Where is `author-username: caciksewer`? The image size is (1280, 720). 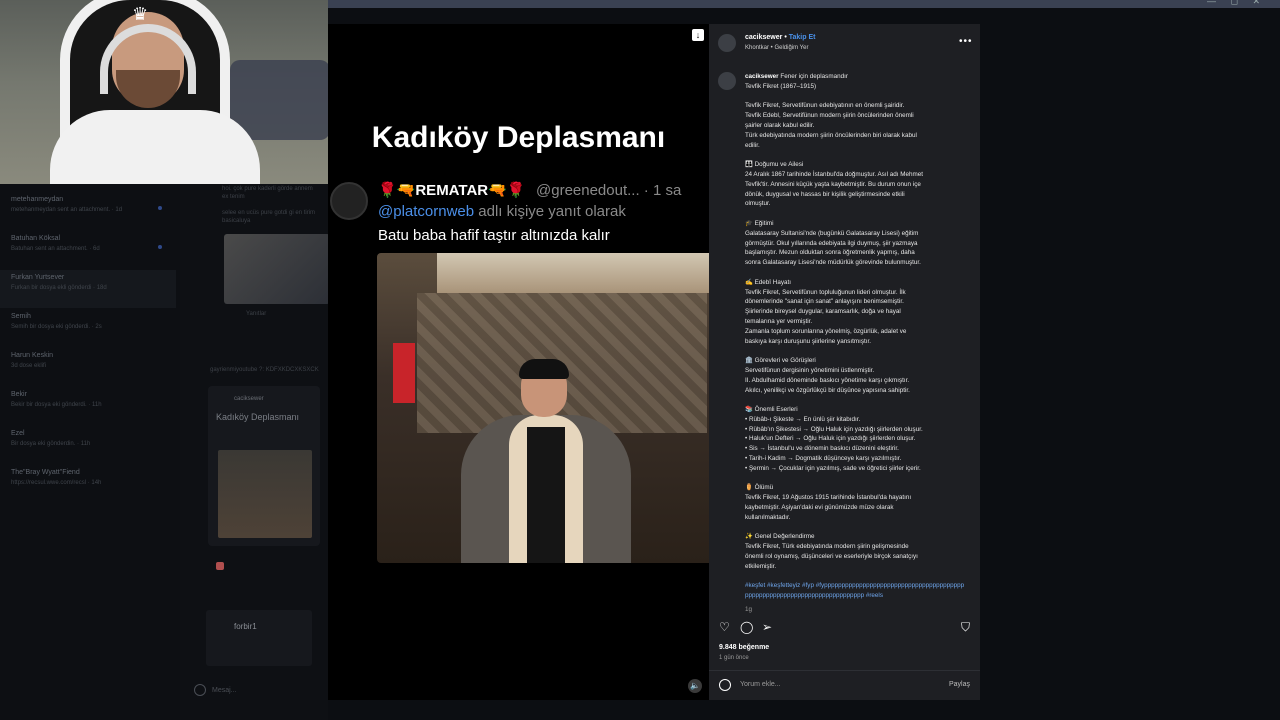 author-username: caciksewer is located at coordinates (763, 37).